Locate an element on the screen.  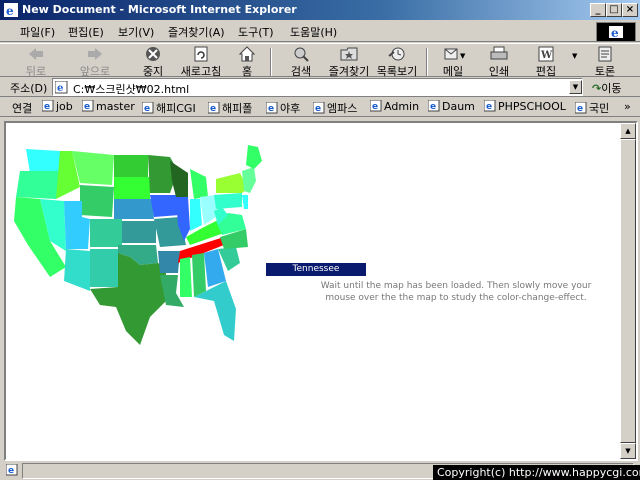
history-icon is located at coordinates (396, 54).